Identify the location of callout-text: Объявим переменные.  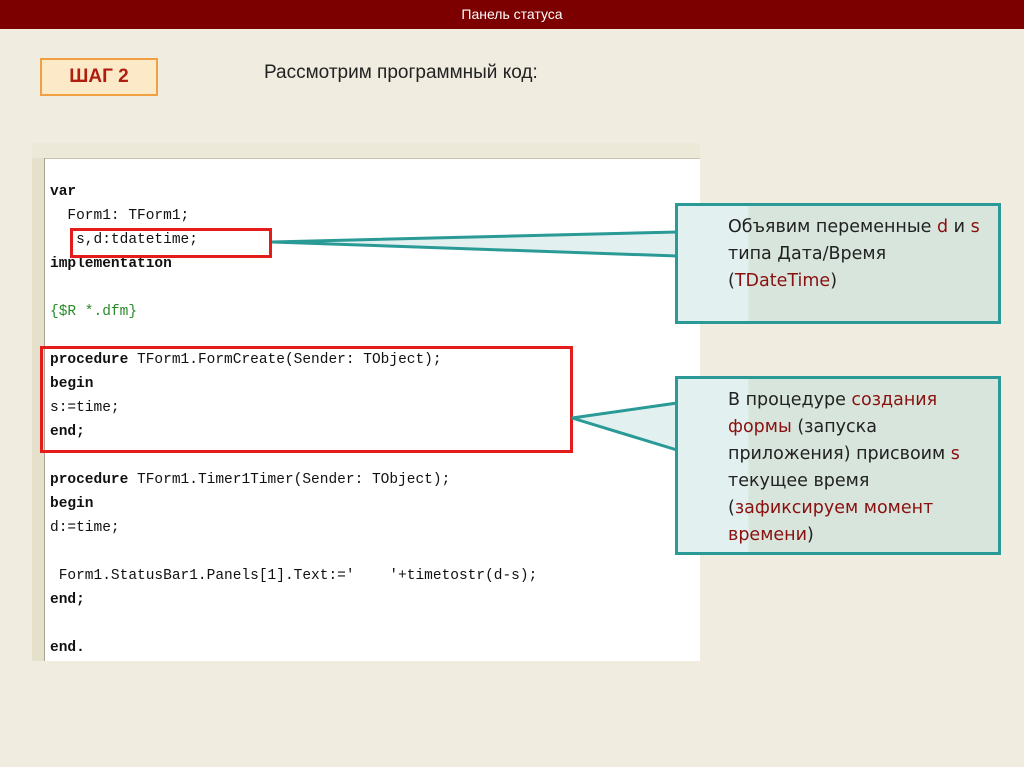
(832, 227).